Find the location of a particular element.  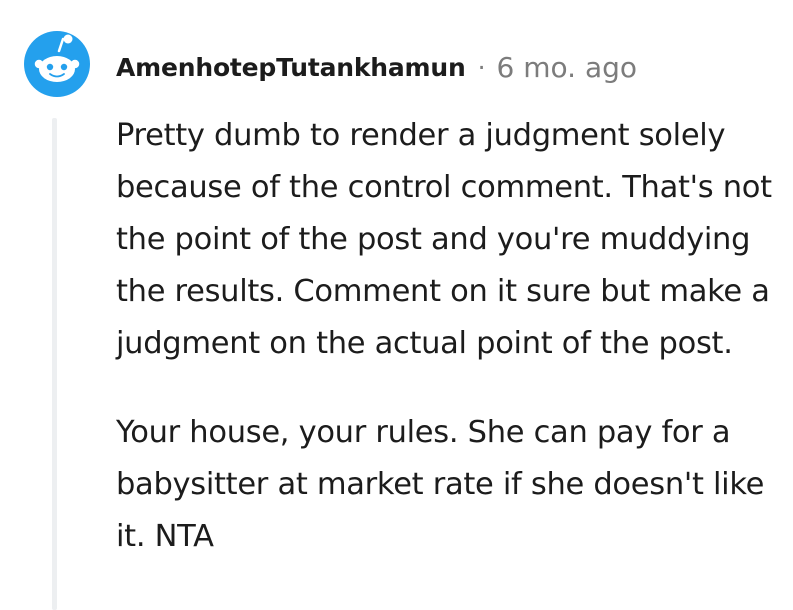

reddit-snoo-icon is located at coordinates (57, 64).